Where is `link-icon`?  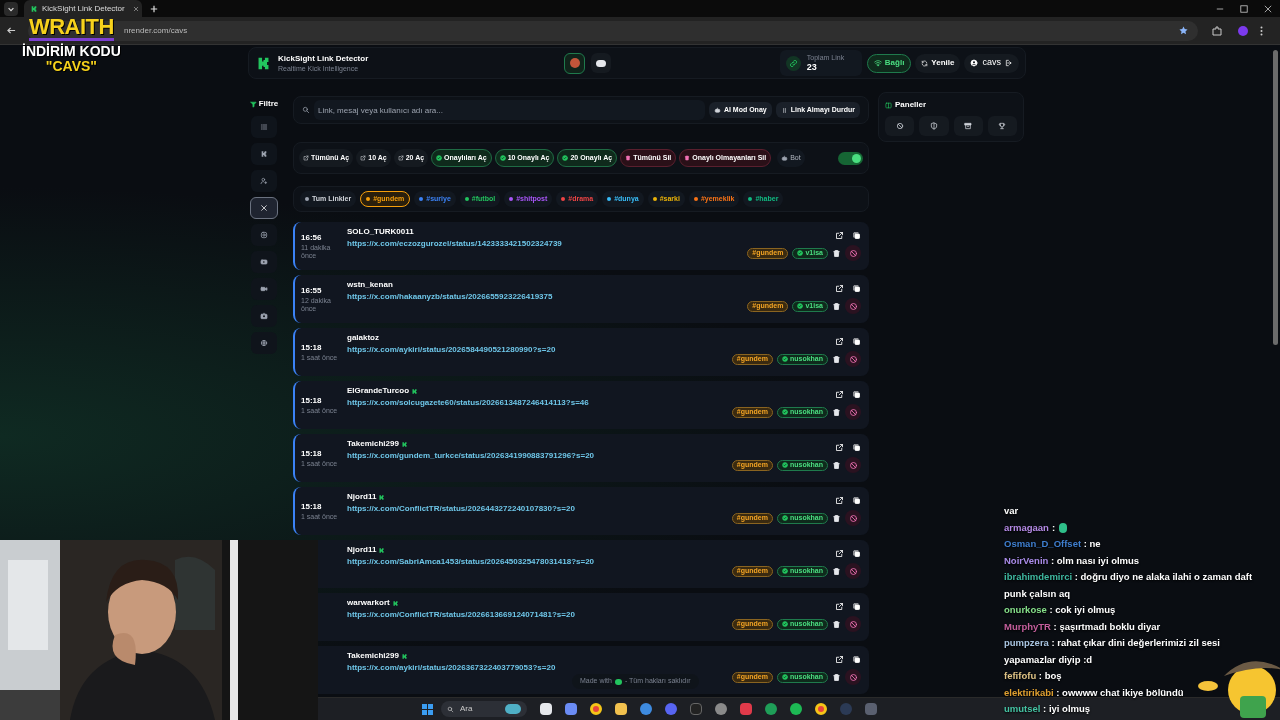 link-icon is located at coordinates (793, 63).